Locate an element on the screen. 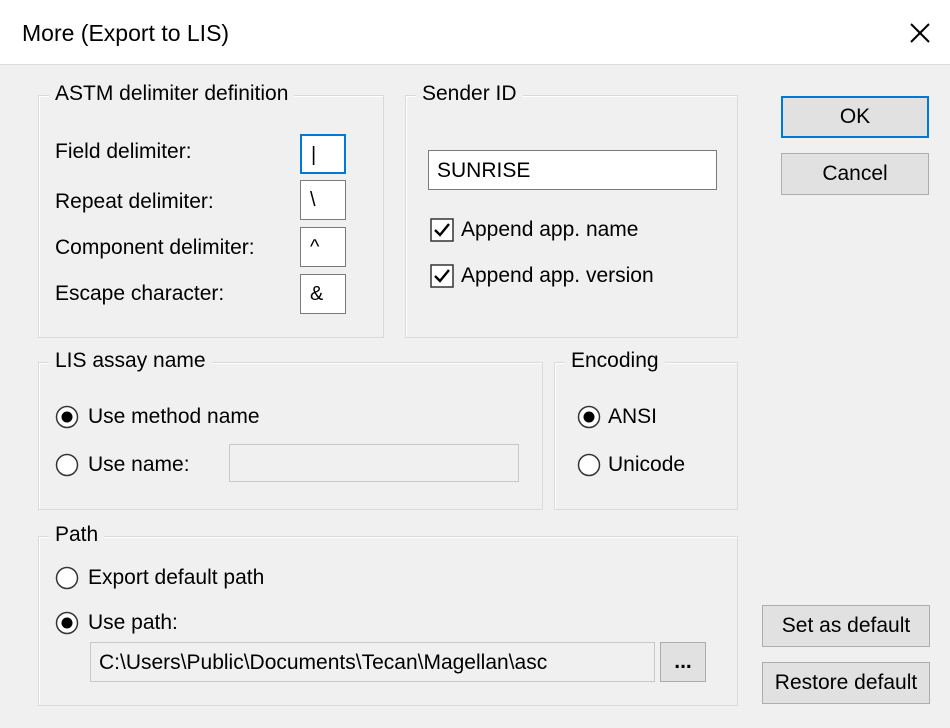 The width and height of the screenshot is (950, 728). append-app-version-label: Append app. version is located at coordinates (557, 276).